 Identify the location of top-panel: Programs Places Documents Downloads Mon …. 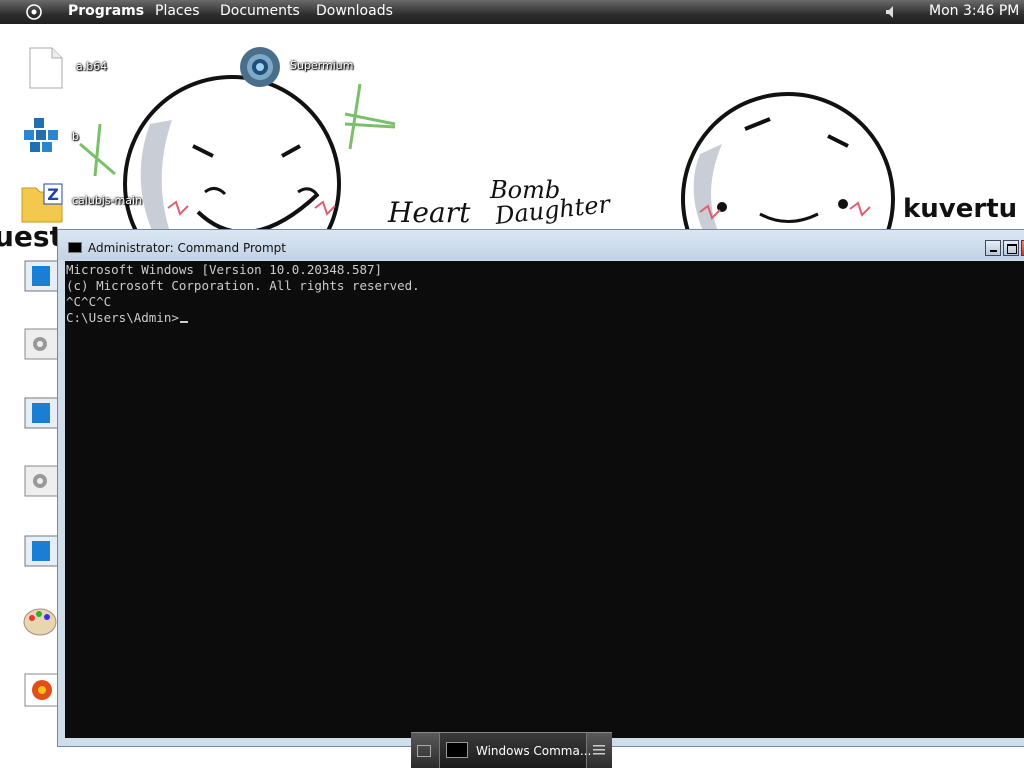
(512, 12).